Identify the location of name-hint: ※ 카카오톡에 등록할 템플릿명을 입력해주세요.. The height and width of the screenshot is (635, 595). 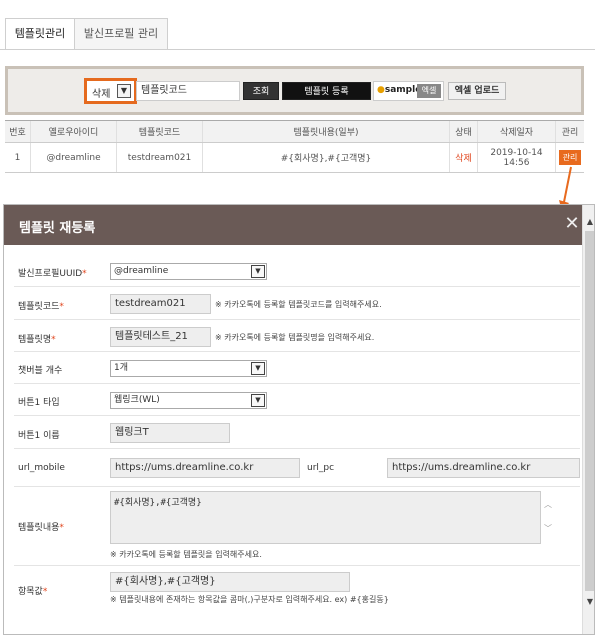
(295, 337).